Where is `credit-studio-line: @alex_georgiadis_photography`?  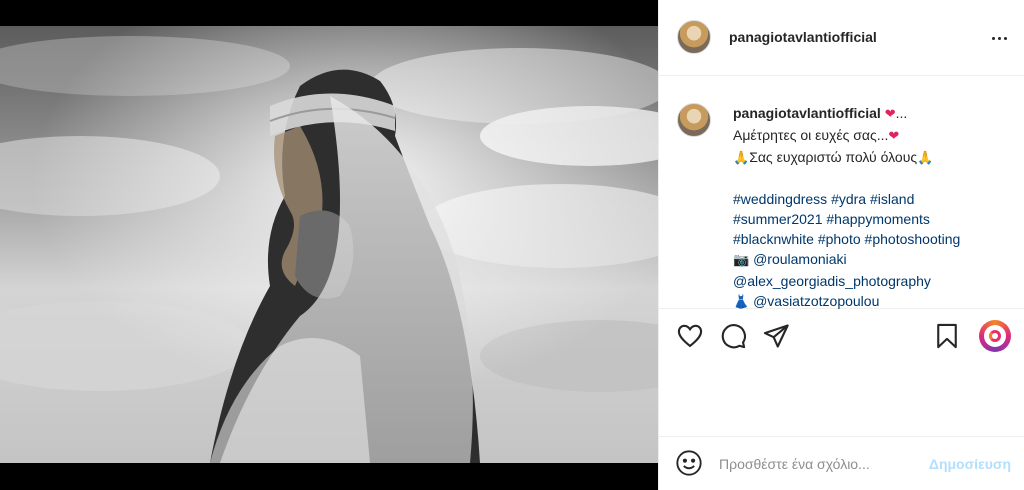
credit-studio-line: @alex_georgiadis_photography is located at coordinates (875, 281).